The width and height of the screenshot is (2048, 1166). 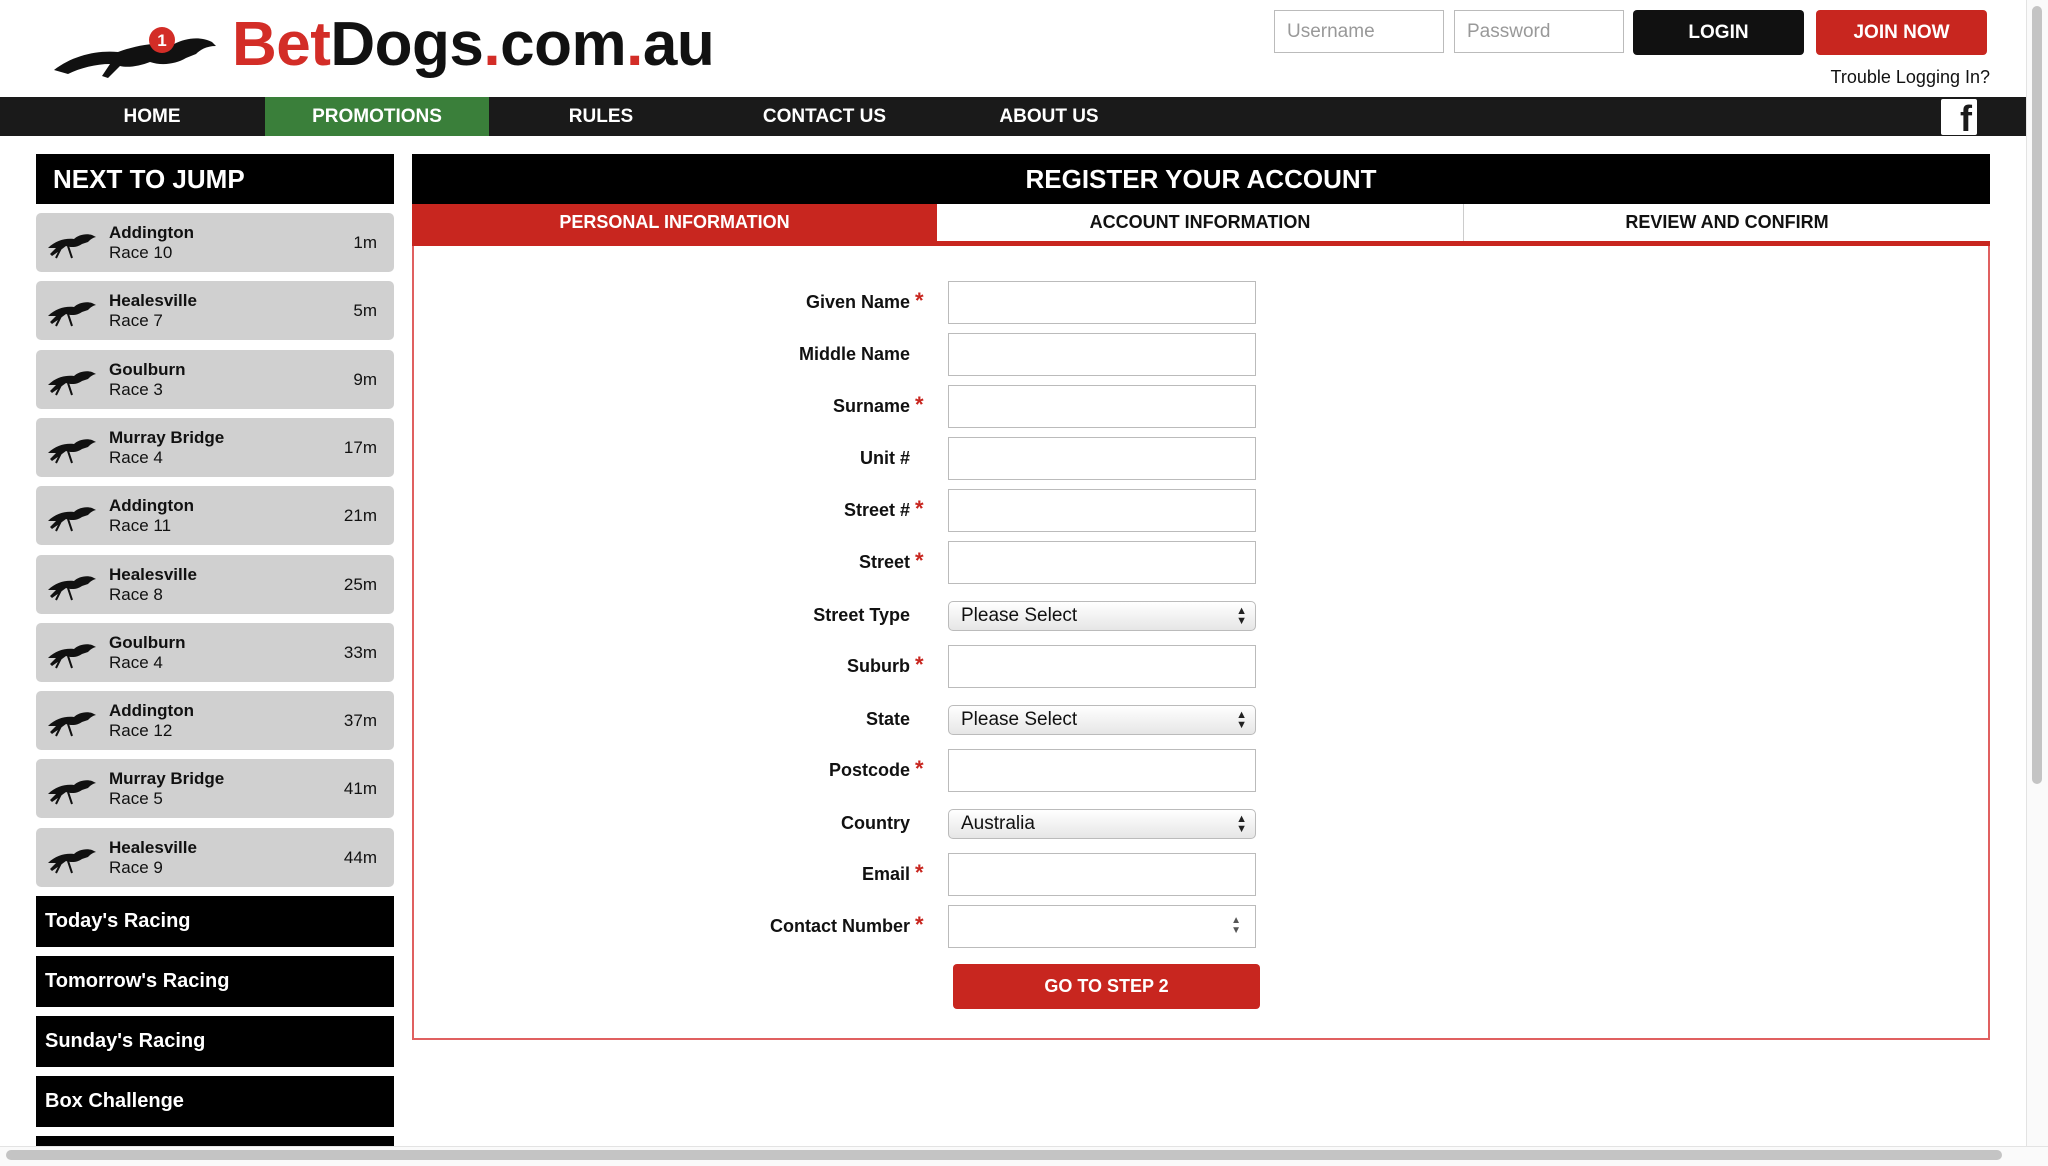 I want to click on given-name-input, so click(x=1102, y=302).